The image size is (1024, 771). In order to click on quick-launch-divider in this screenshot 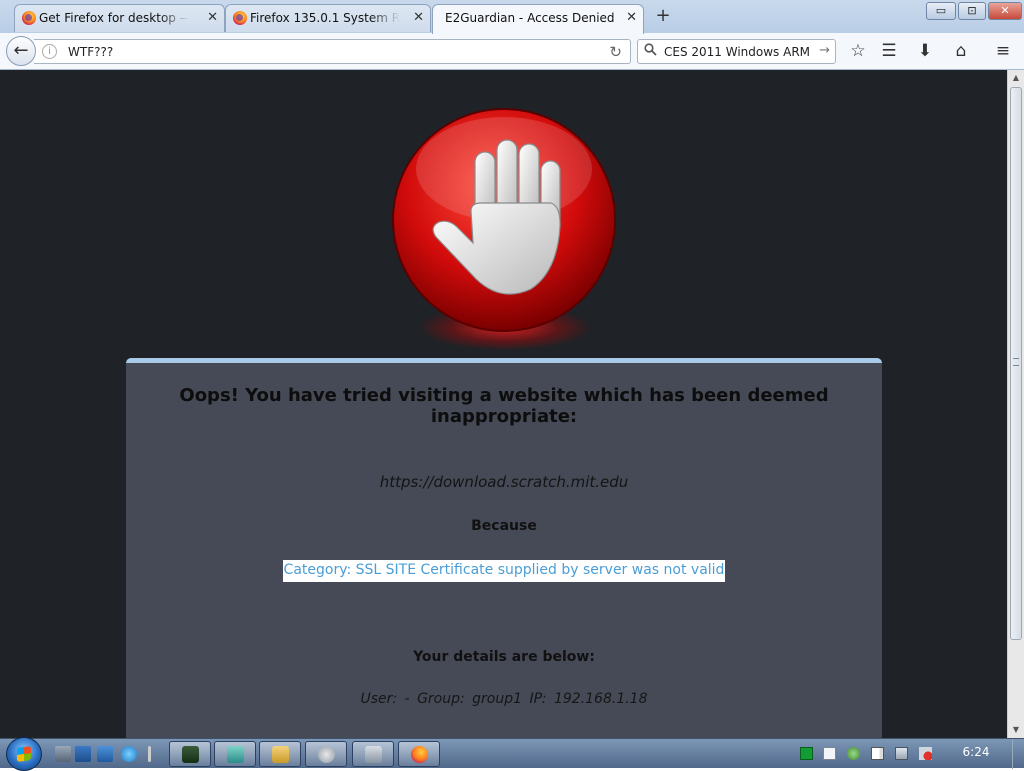, I will do `click(149, 754)`.